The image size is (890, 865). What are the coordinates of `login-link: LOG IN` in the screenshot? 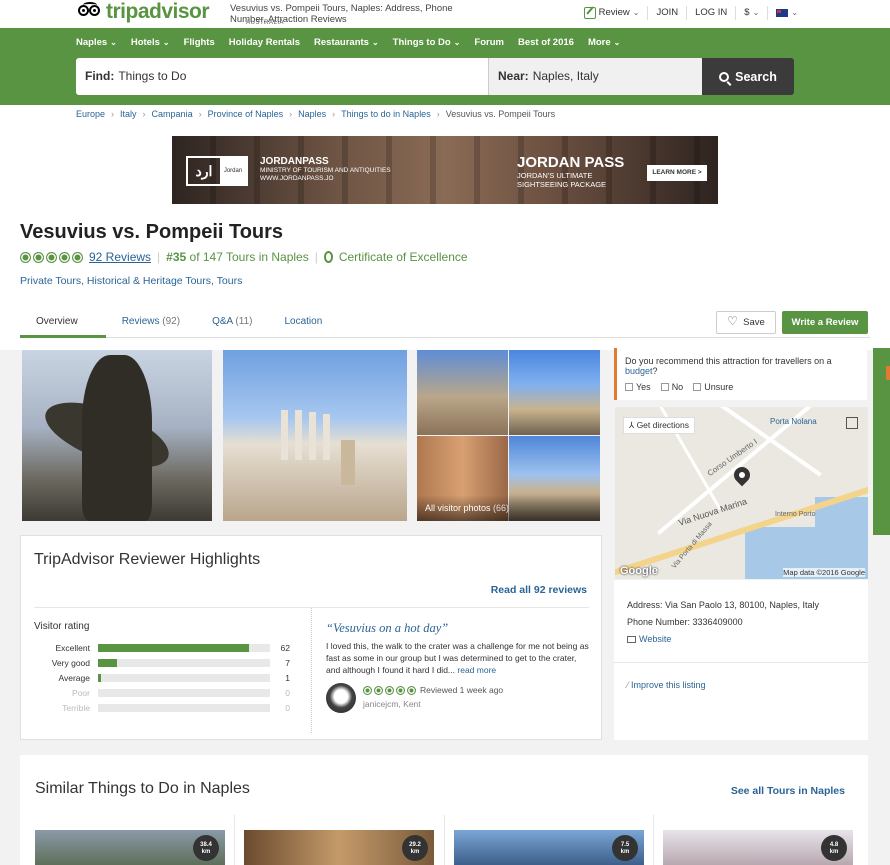 It's located at (710, 13).